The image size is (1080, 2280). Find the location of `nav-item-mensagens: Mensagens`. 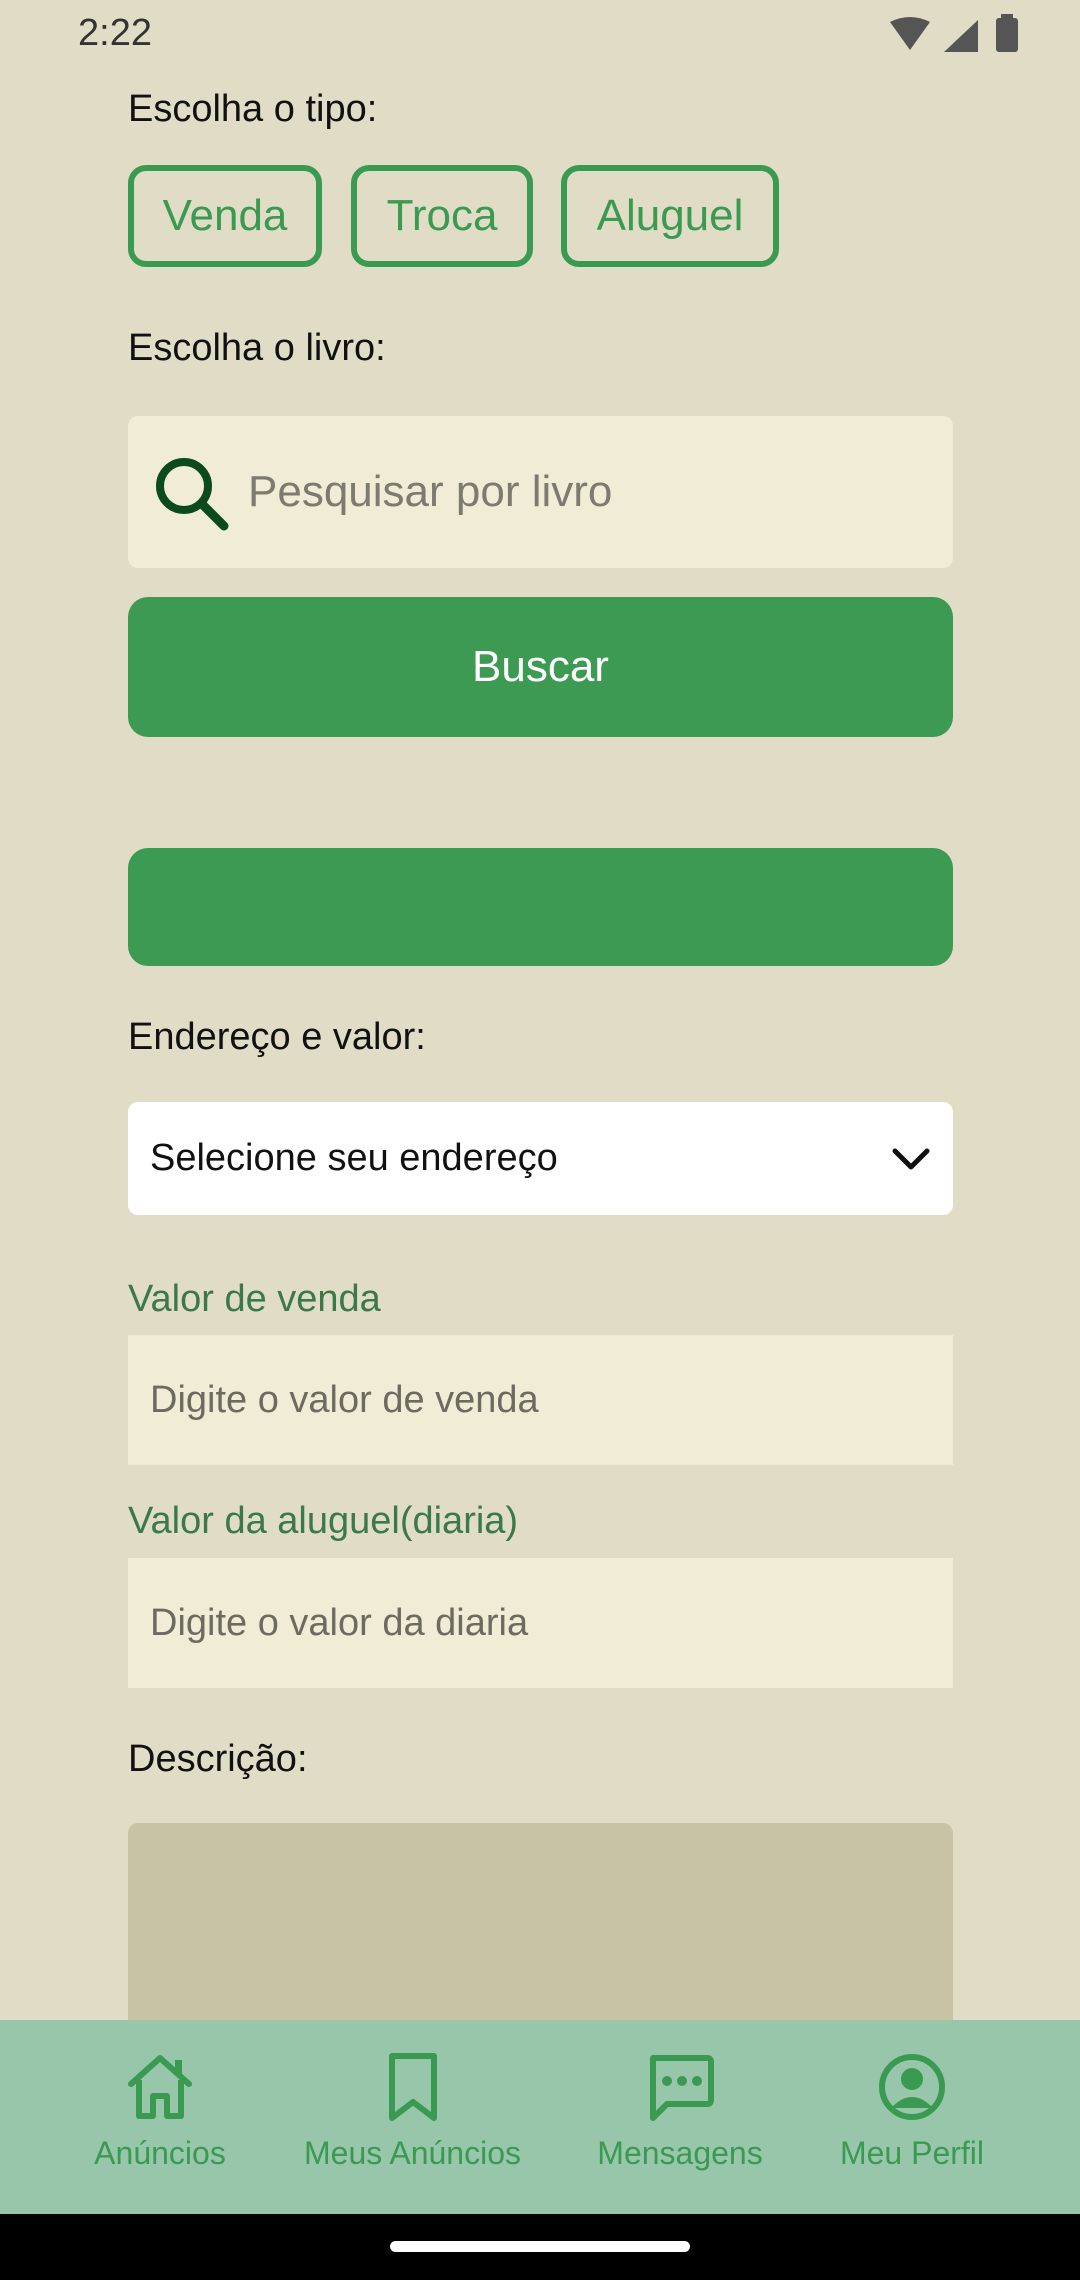

nav-item-mensagens: Mensagens is located at coordinates (680, 2117).